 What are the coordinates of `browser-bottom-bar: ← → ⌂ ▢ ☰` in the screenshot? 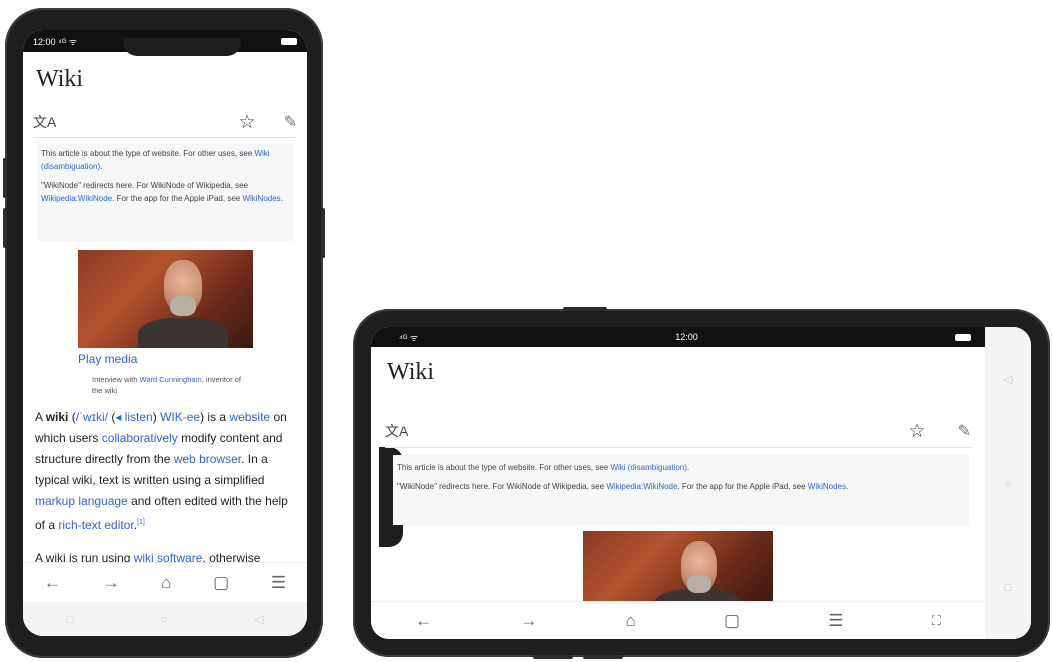 It's located at (165, 582).